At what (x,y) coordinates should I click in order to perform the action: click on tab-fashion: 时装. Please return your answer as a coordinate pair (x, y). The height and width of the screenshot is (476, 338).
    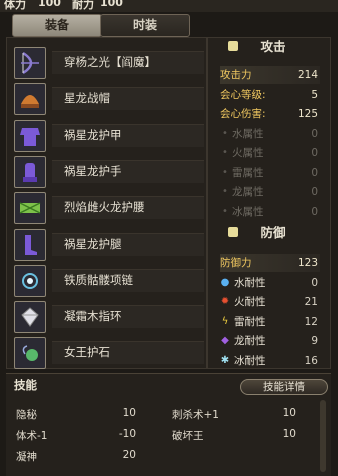
    Looking at the image, I should click on (145, 25).